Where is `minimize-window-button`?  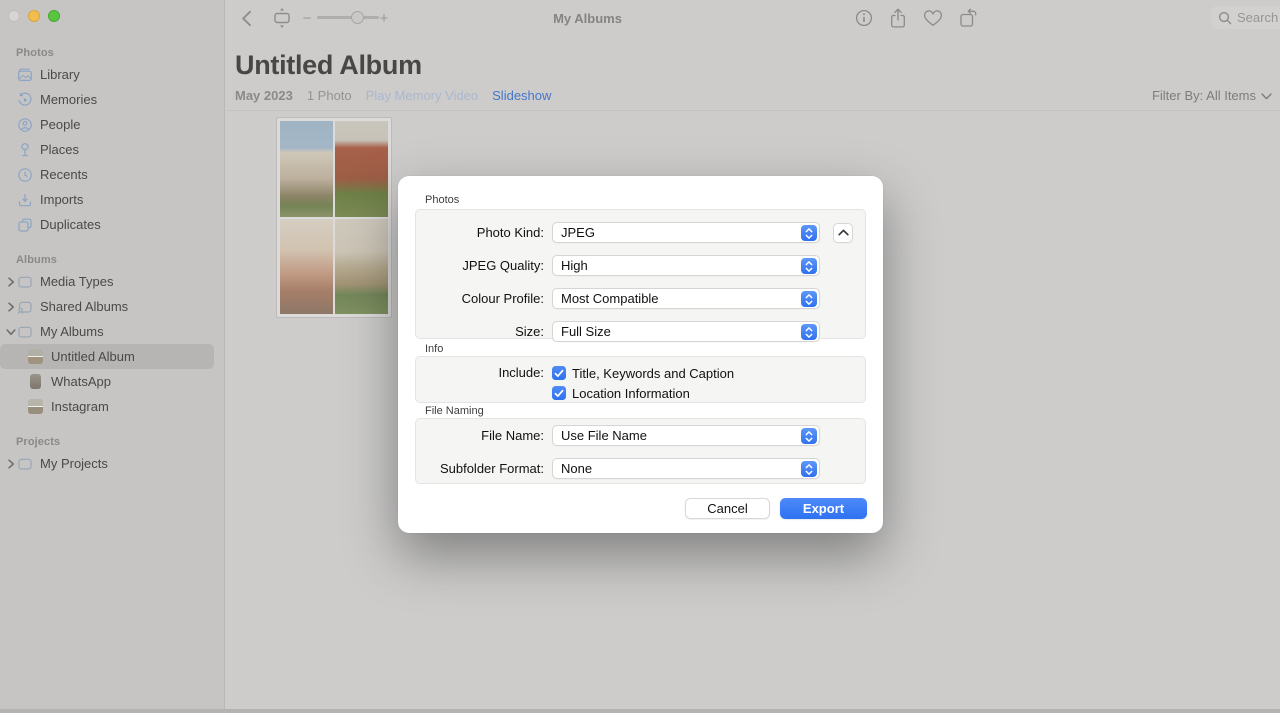 minimize-window-button is located at coordinates (34, 16).